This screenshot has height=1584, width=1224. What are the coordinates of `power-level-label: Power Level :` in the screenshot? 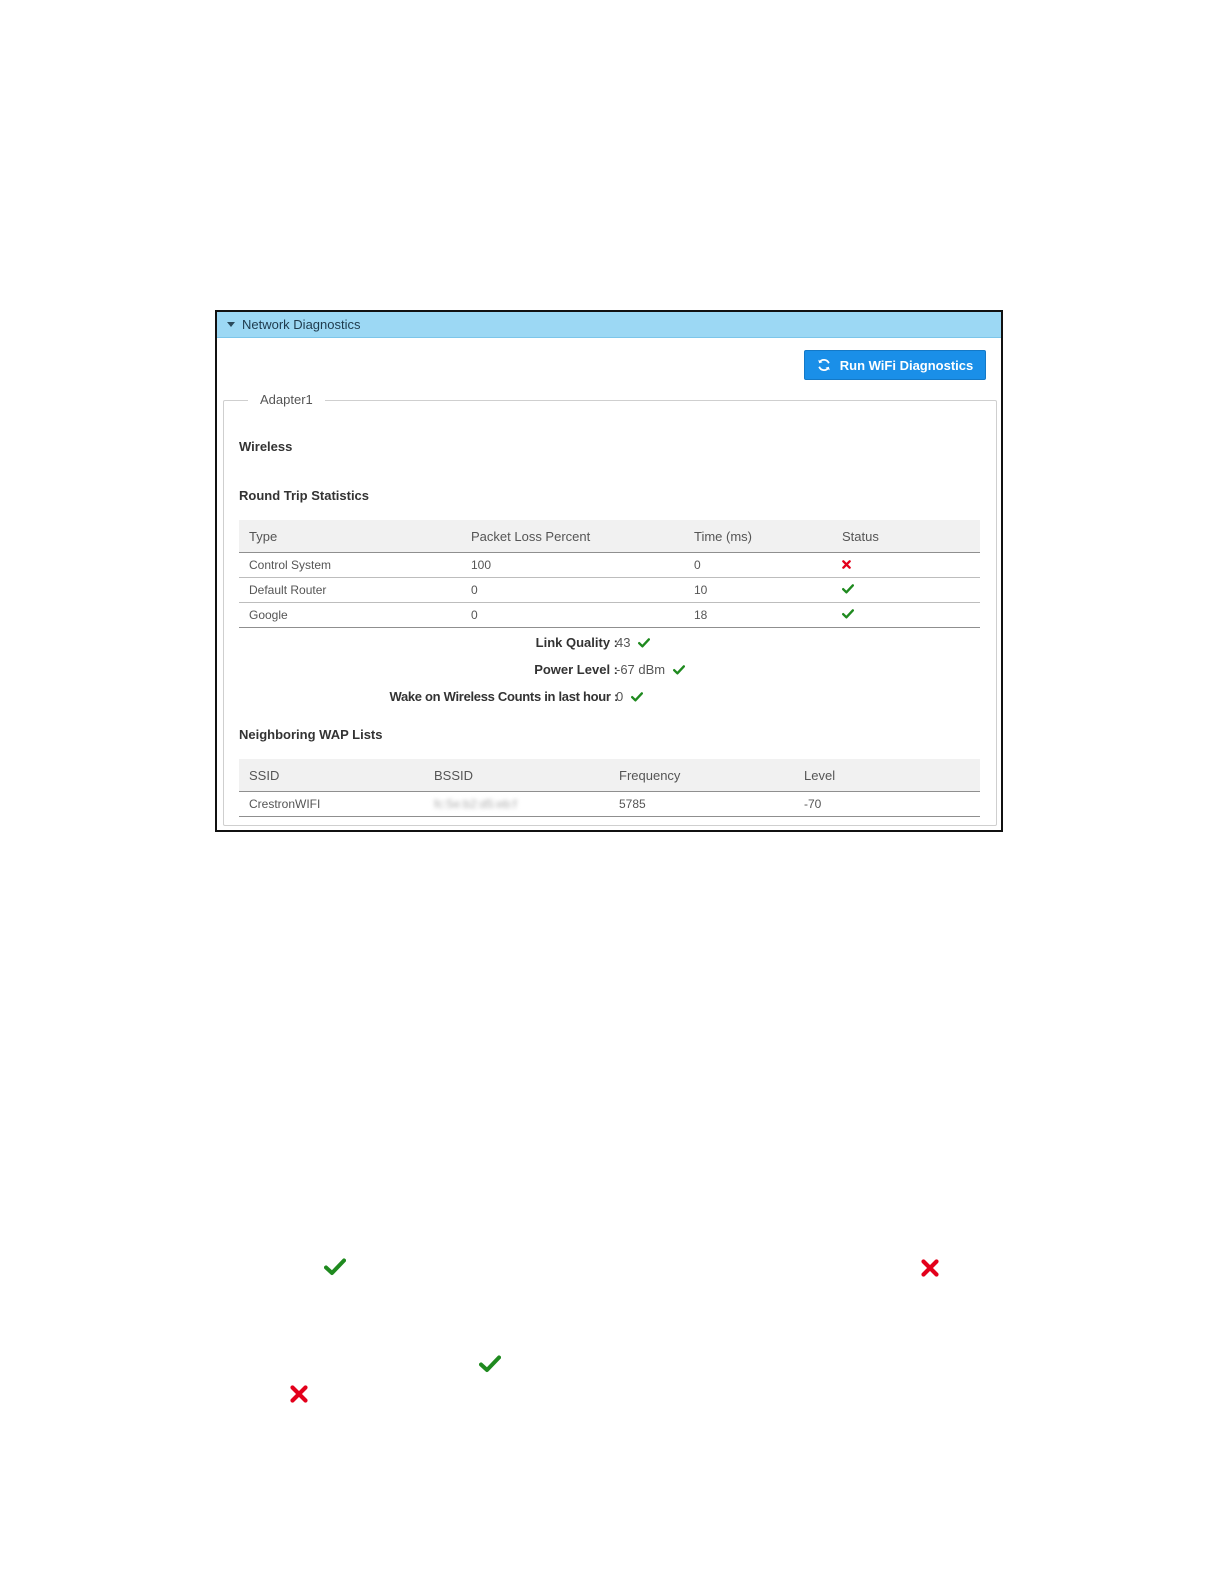 It's located at (576, 669).